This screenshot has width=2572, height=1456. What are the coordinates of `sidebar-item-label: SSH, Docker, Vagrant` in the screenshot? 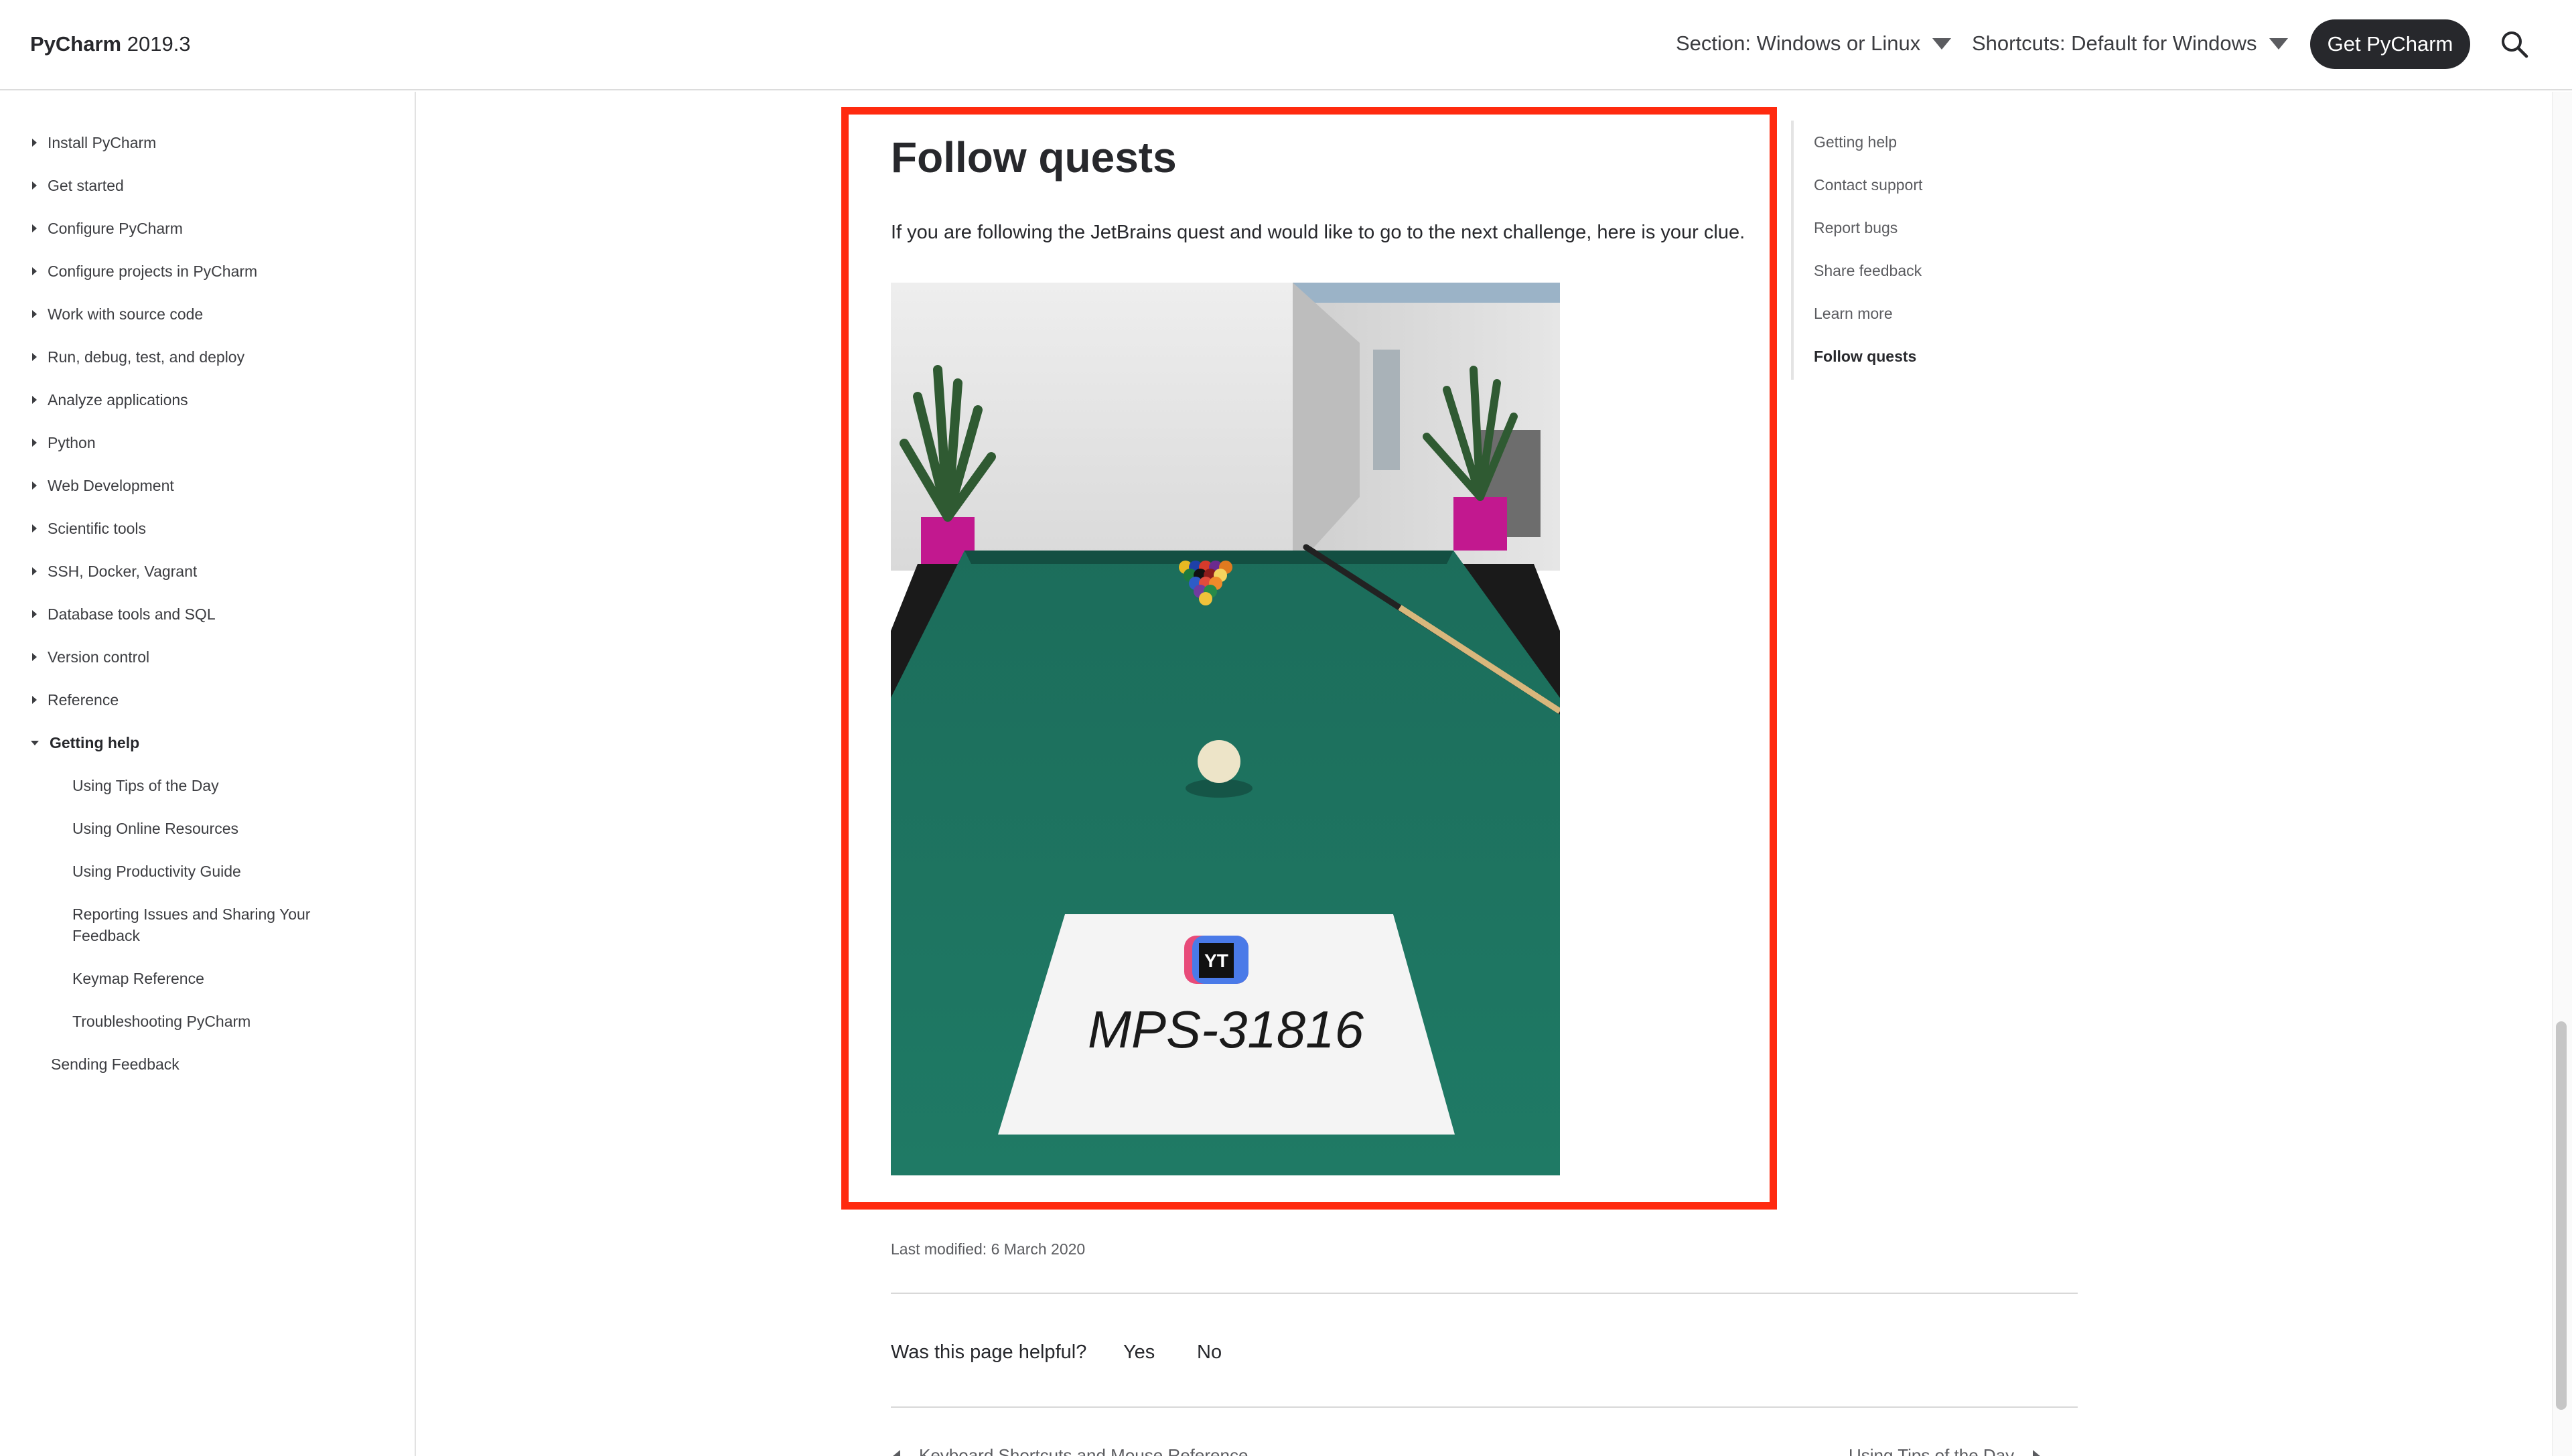 It's located at (123, 571).